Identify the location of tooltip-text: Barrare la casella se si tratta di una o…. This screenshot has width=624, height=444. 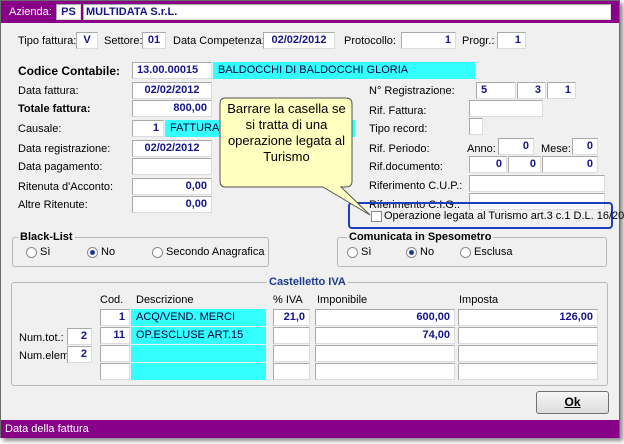
(286, 132).